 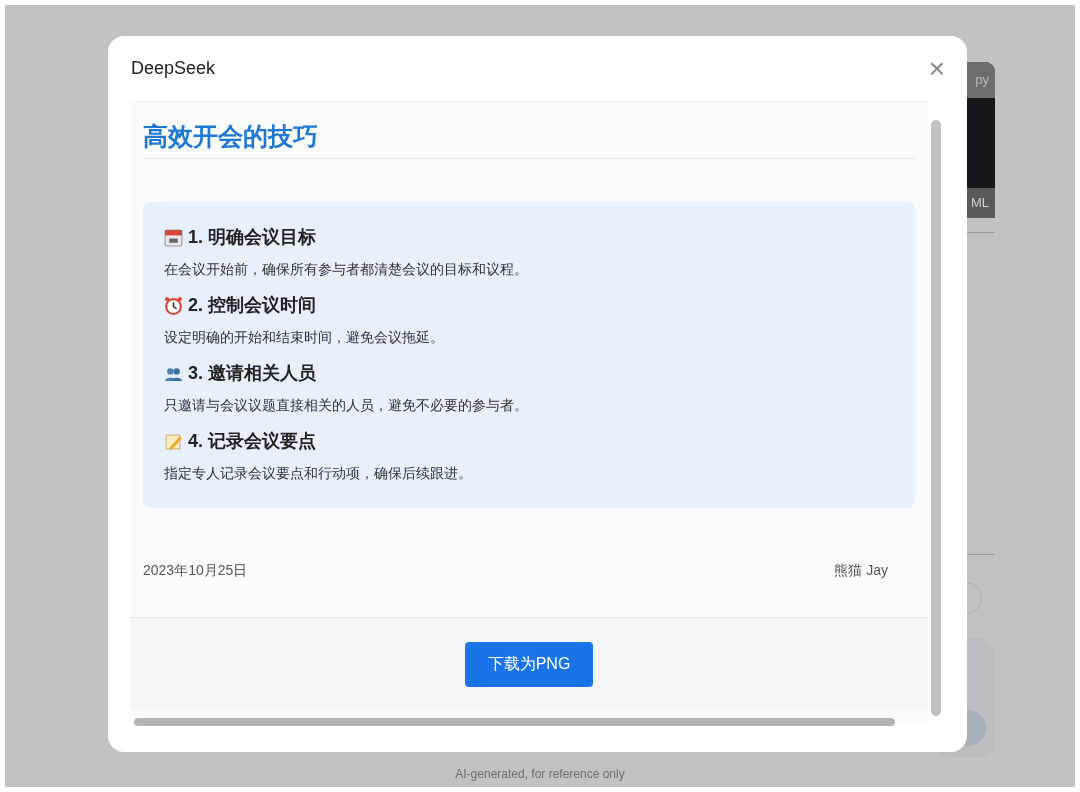 What do you see at coordinates (304, 337) in the screenshot?
I see `tip-text: 设定明确的开始和结束时间，避免会议拖延。` at bounding box center [304, 337].